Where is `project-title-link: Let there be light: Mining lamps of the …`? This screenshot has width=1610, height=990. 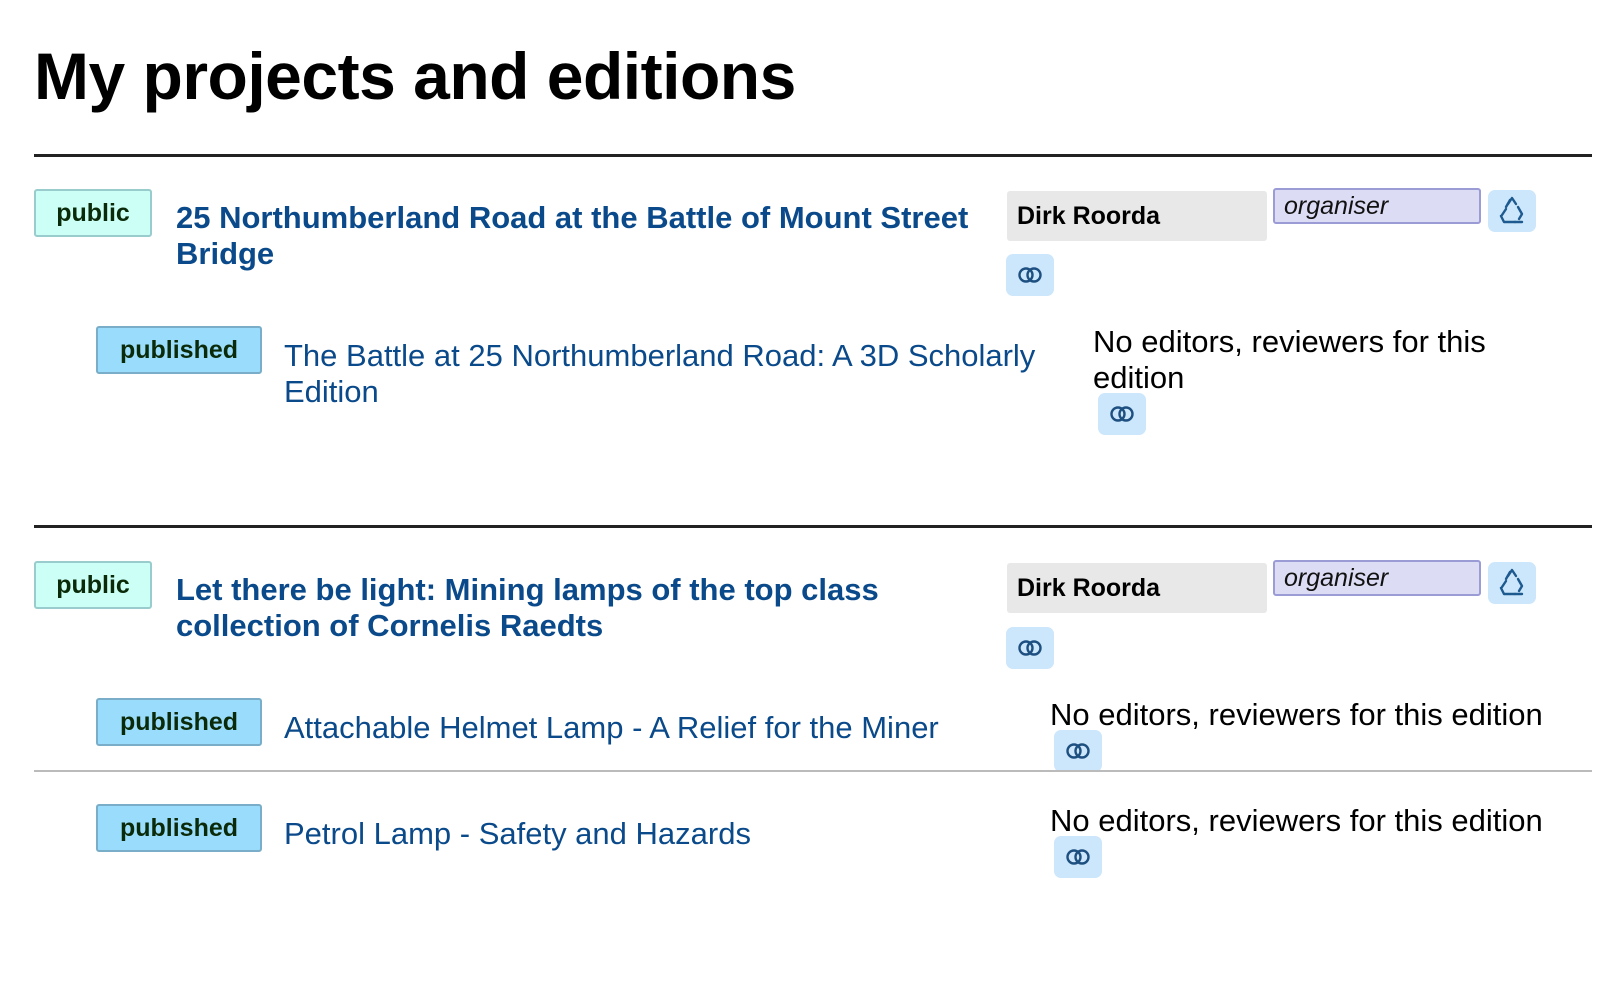
project-title-link: Let there be light: Mining lamps of the … is located at coordinates (583, 608).